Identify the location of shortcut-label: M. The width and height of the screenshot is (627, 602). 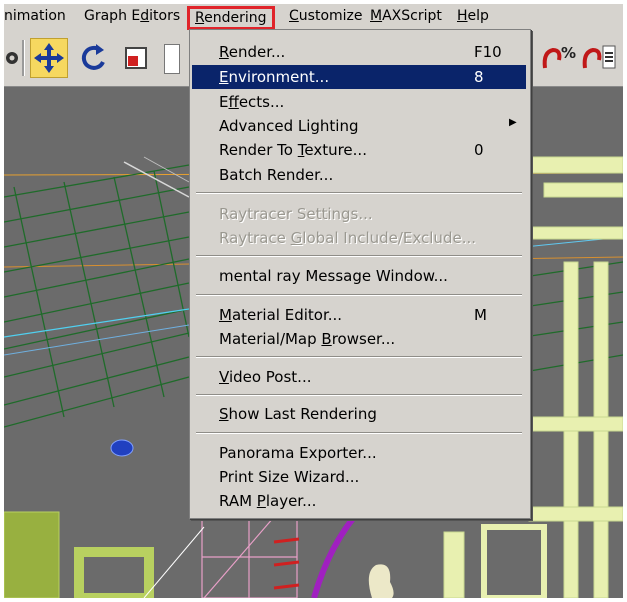
(480, 315).